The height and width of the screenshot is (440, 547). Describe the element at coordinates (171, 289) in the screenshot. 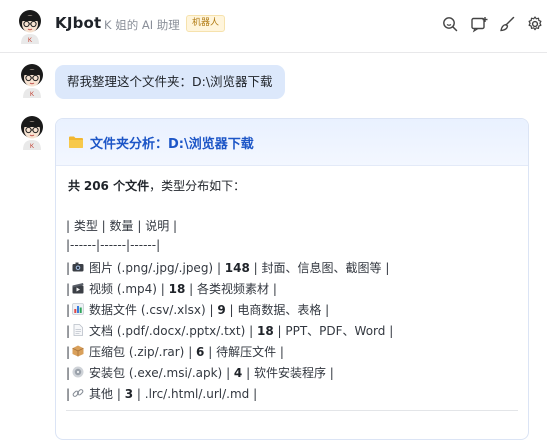

I see `table-row: | 视频 (.mp4) | 18 | 各类视频素材 |` at that location.